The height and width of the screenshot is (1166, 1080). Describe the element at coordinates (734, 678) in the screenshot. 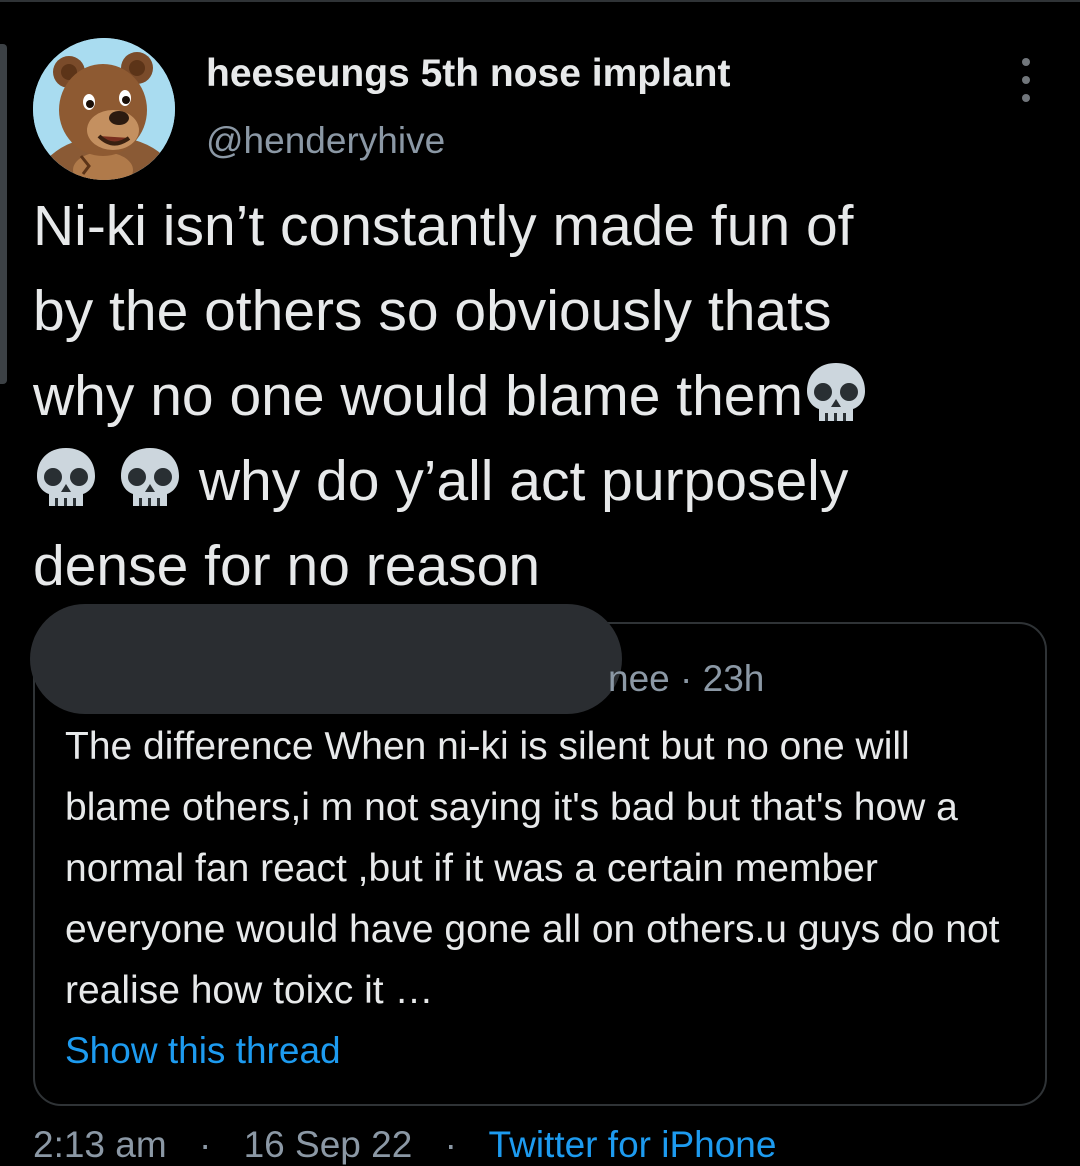

I see `quoted-timestamp: 23h` at that location.